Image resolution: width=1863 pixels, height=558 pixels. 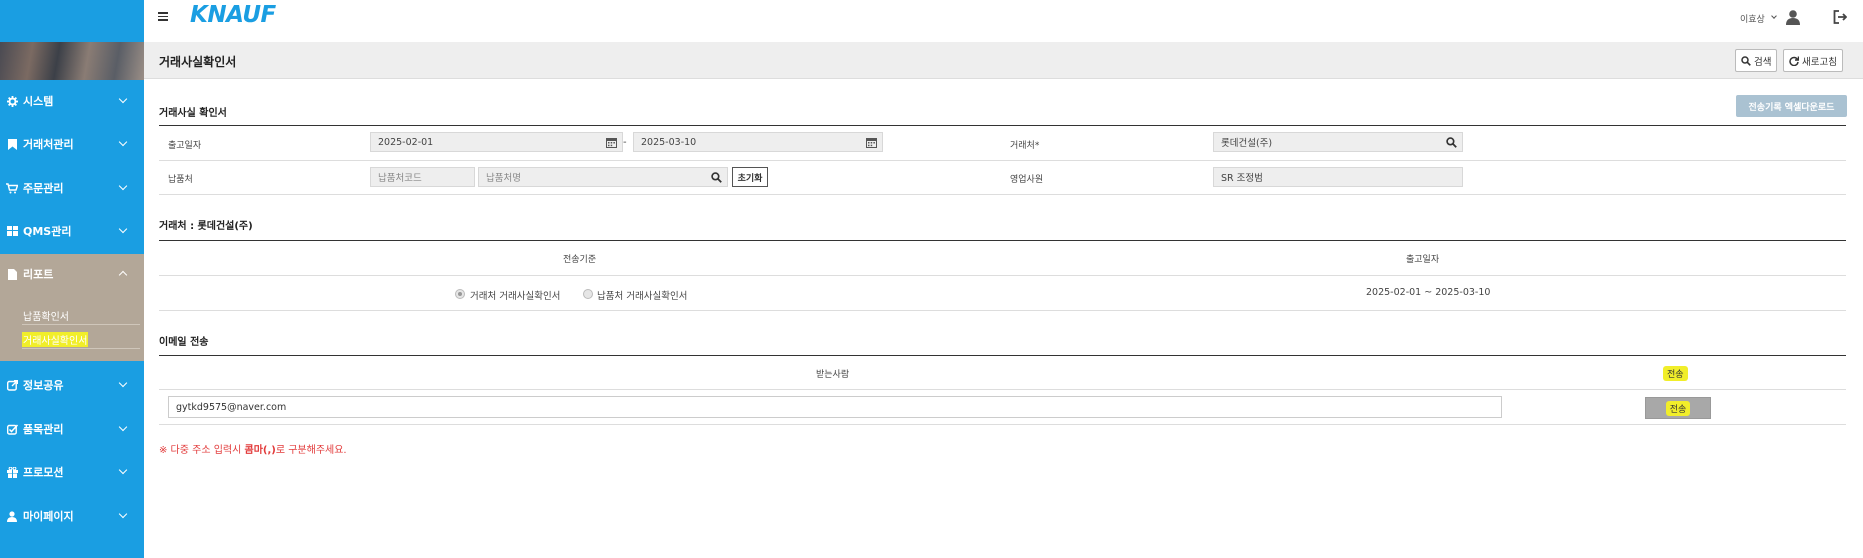 What do you see at coordinates (1675, 373) in the screenshot?
I see `column-header-send: 전송` at bounding box center [1675, 373].